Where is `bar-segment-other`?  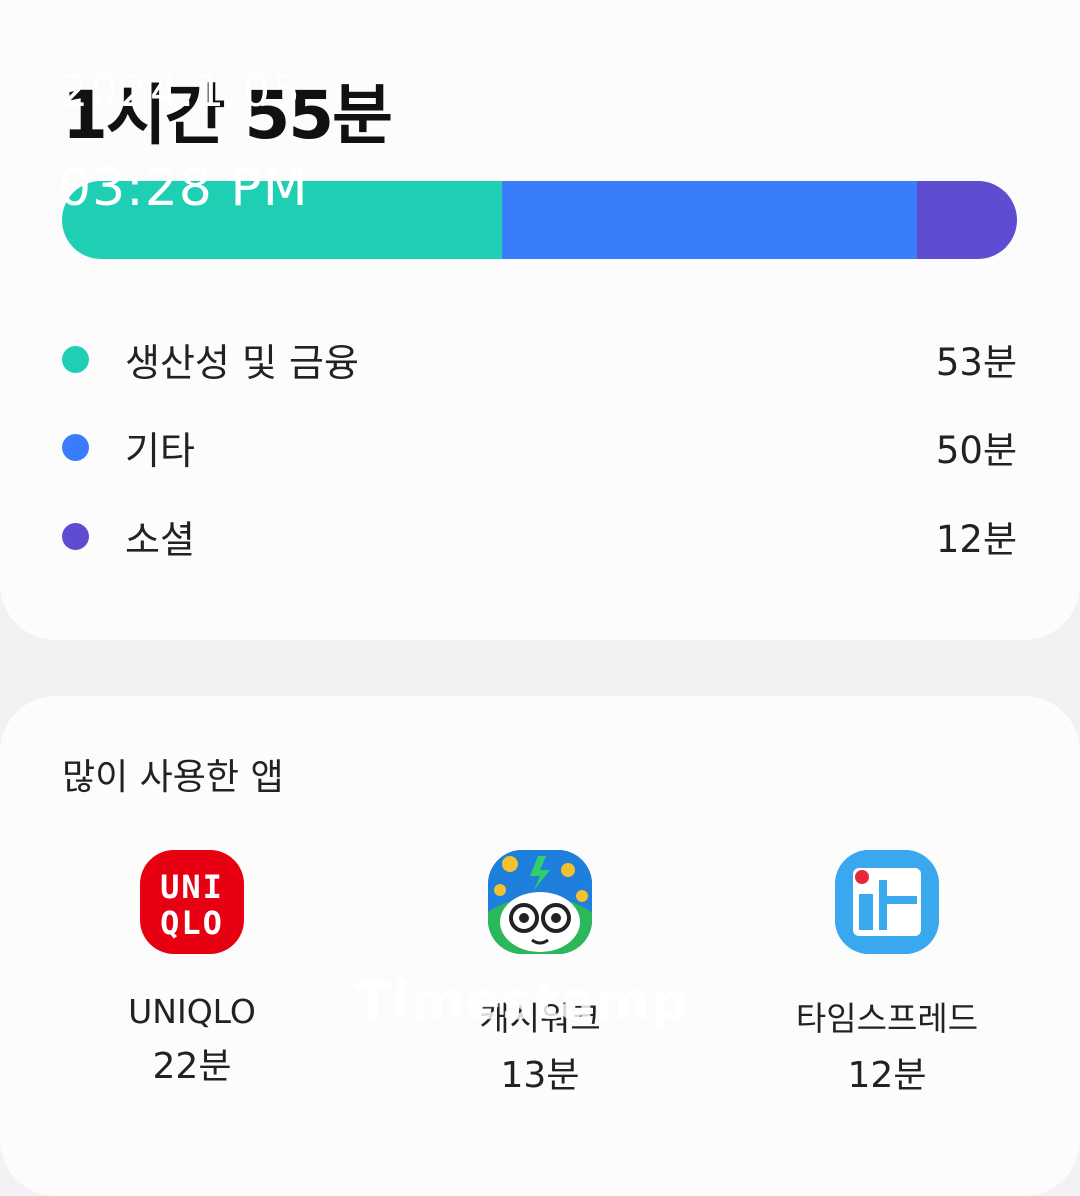 bar-segment-other is located at coordinates (710, 220).